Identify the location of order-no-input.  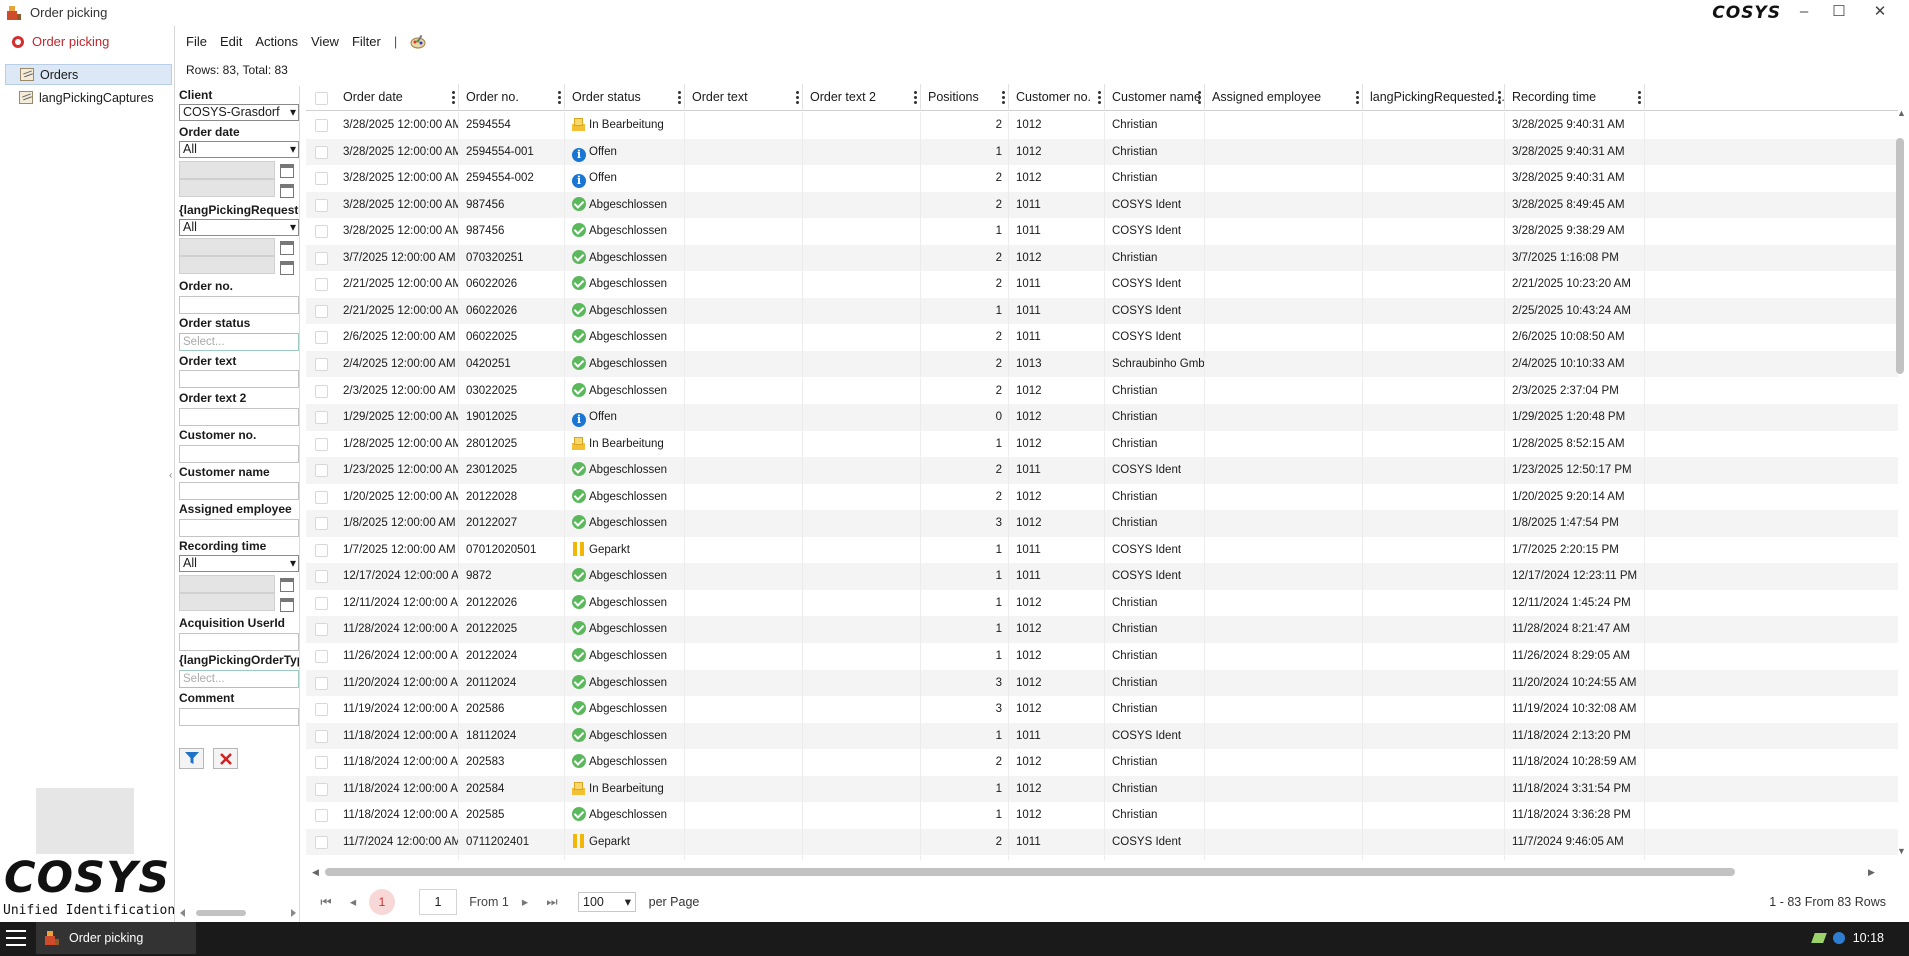
(239, 305).